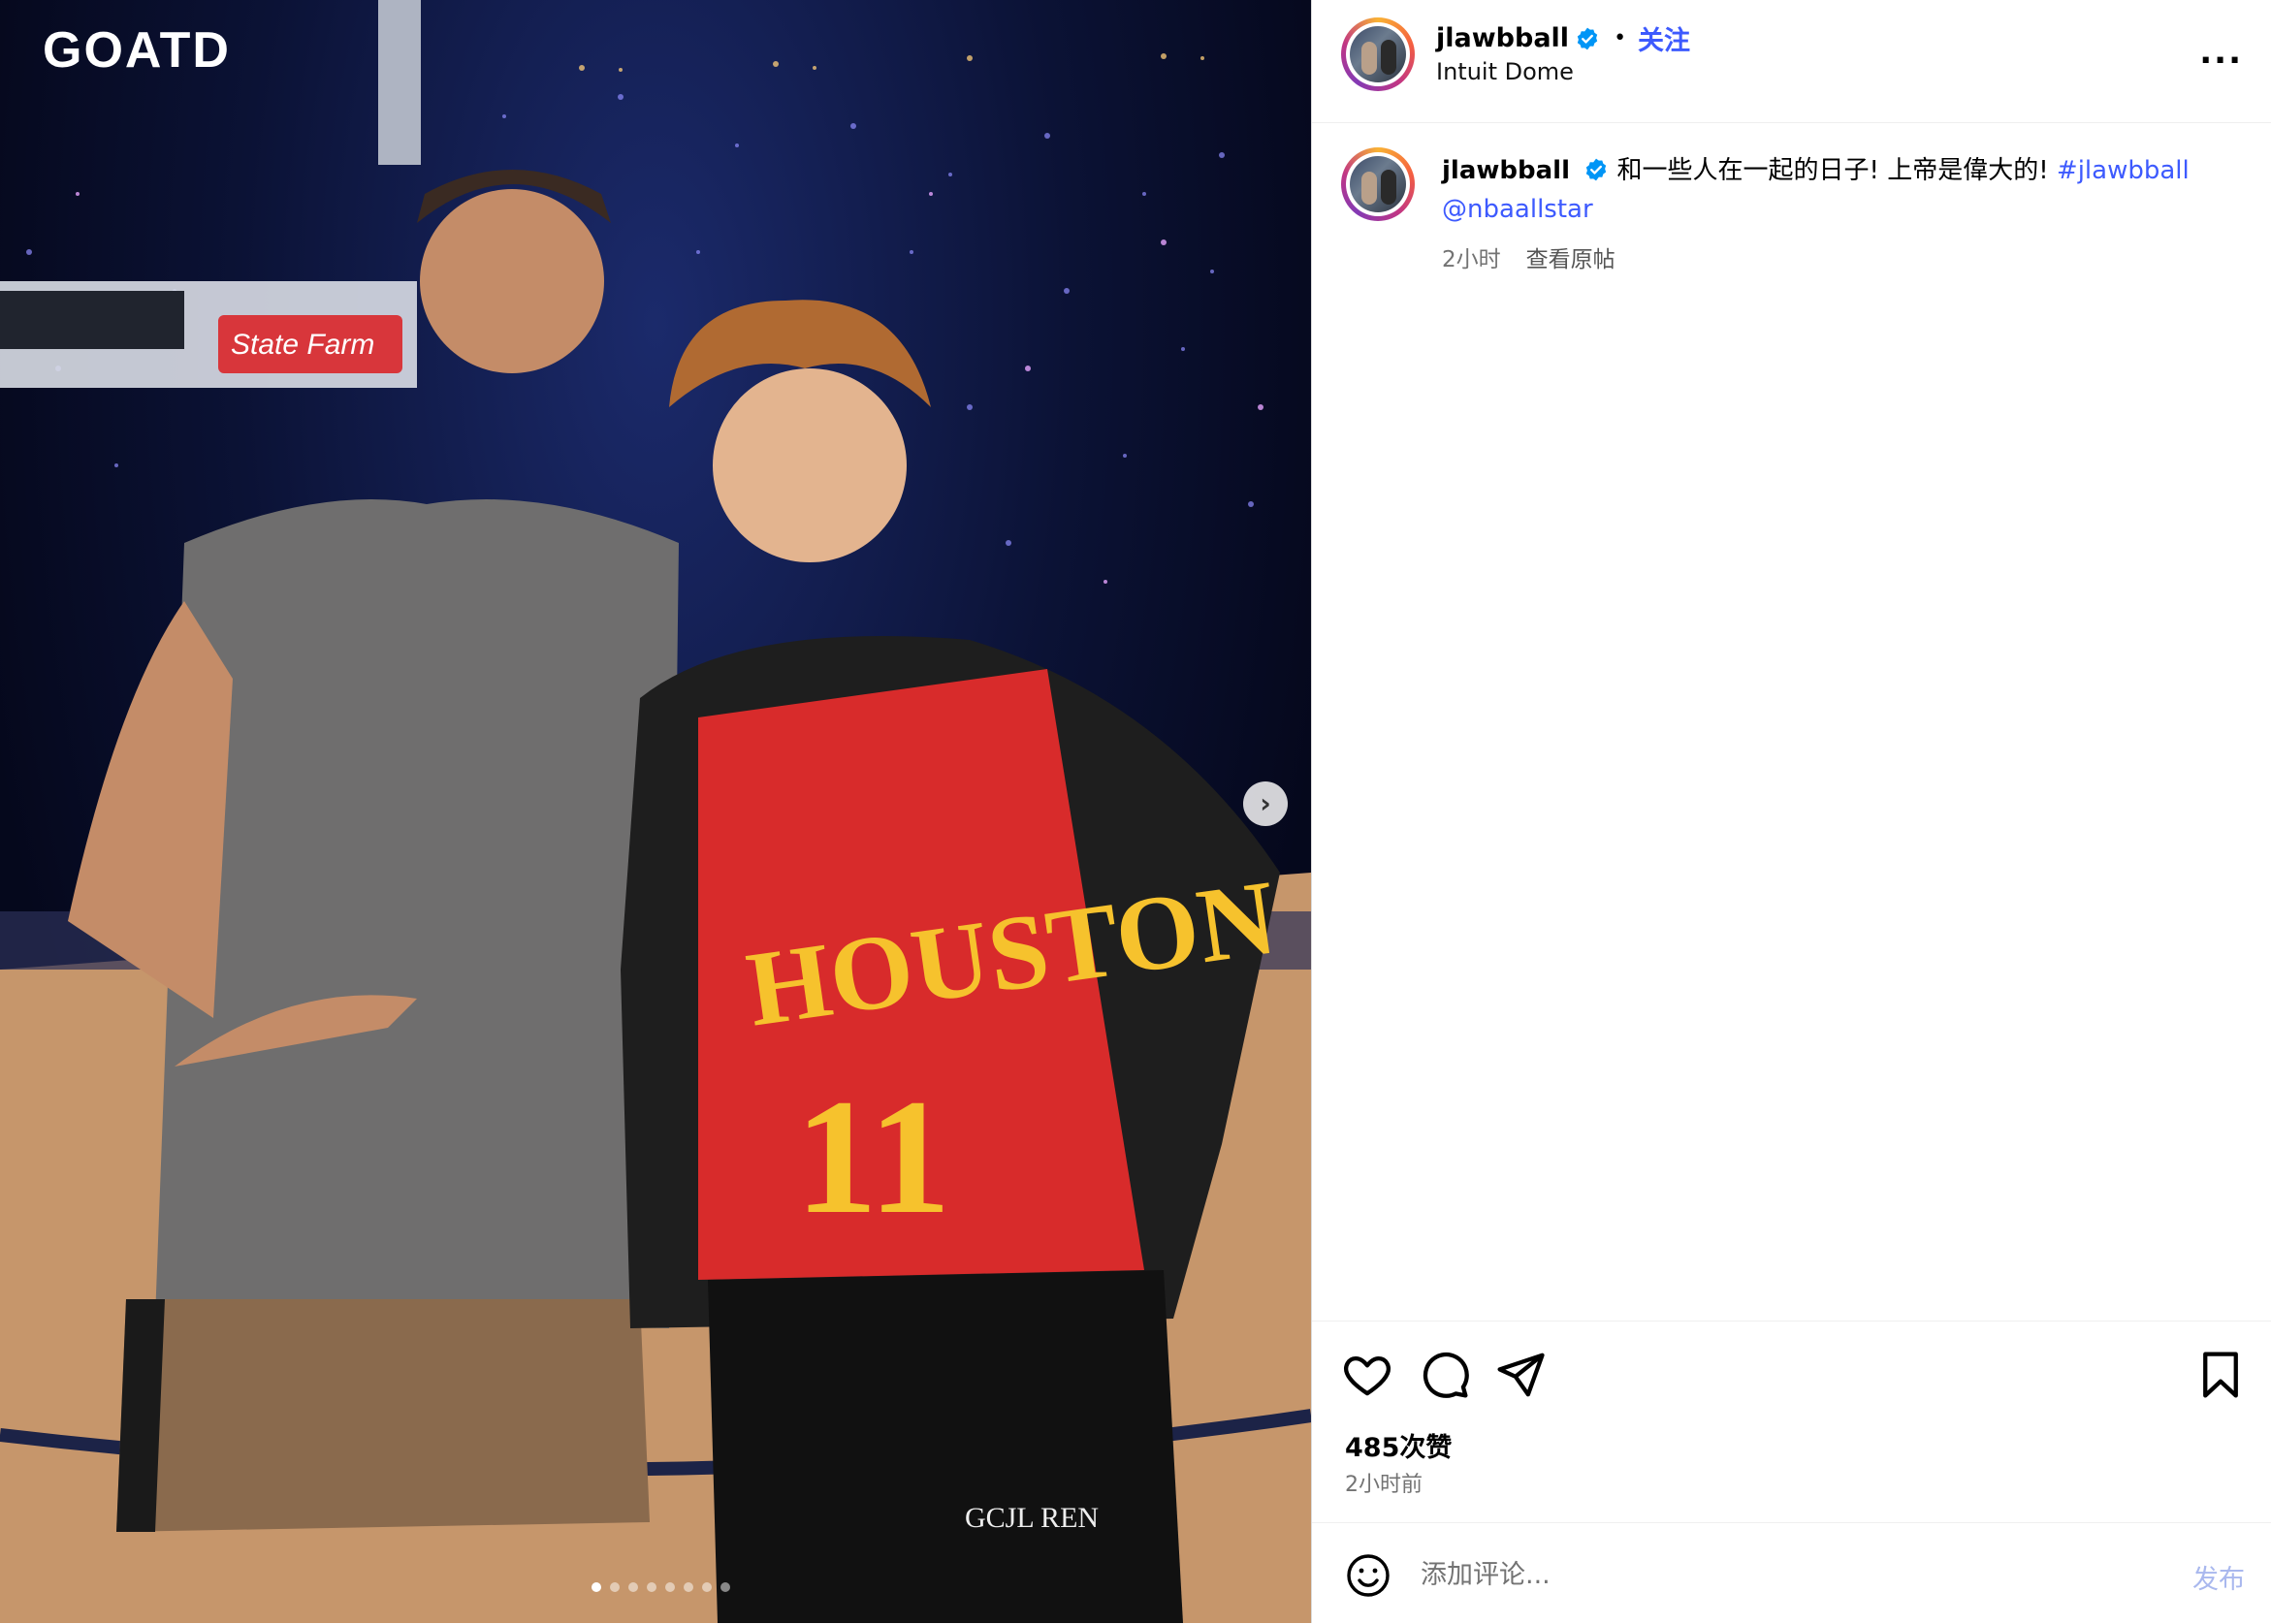 This screenshot has width=2271, height=1624. What do you see at coordinates (1520, 1375) in the screenshot?
I see `share-icon` at bounding box center [1520, 1375].